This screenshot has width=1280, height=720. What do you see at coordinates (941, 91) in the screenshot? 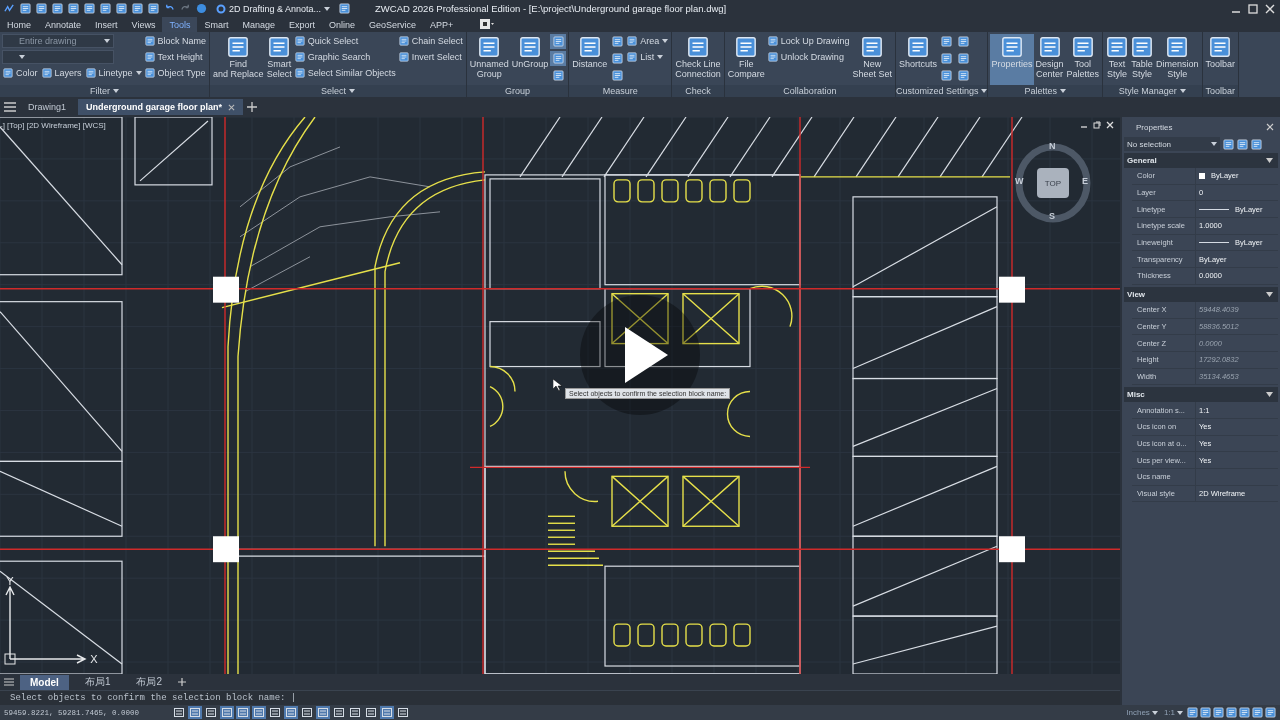
I see `panel-title: Customized Settings` at bounding box center [941, 91].